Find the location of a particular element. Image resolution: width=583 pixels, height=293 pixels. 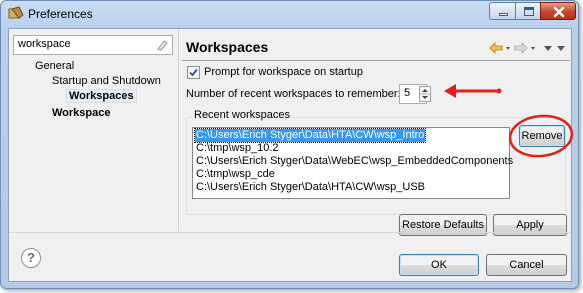

title-bar: Preferences is located at coordinates (289, 14).